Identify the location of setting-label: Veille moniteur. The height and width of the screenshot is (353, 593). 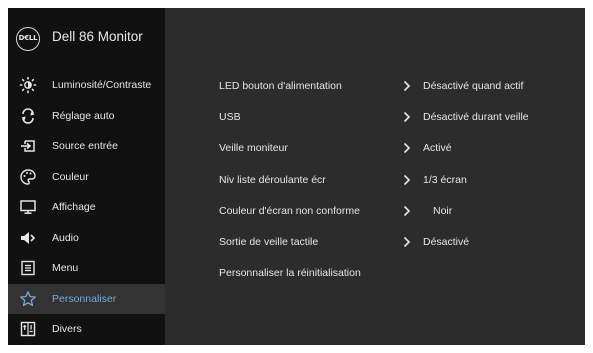
(253, 148).